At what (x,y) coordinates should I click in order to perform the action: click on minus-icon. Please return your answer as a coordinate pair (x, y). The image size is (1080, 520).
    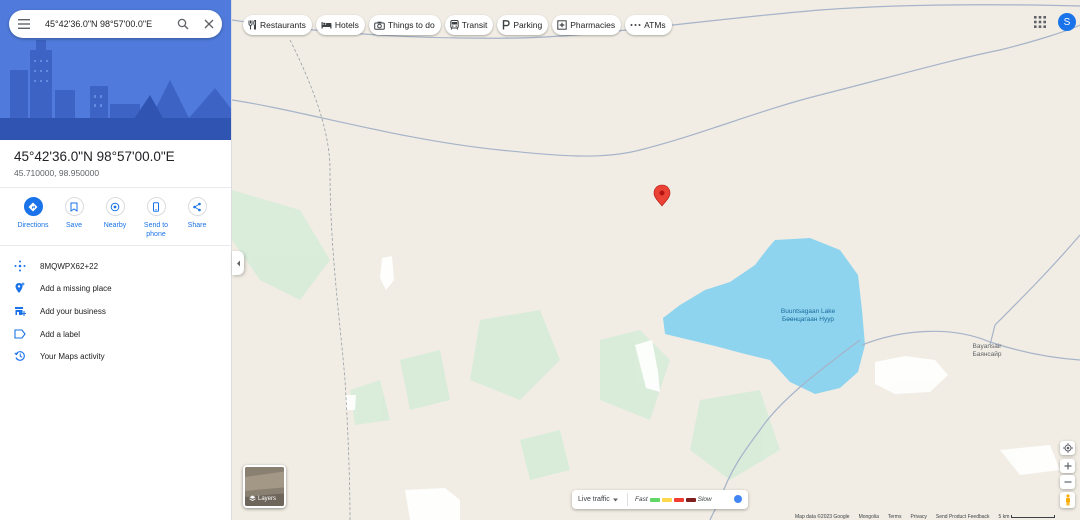
    Looking at the image, I should click on (1067, 482).